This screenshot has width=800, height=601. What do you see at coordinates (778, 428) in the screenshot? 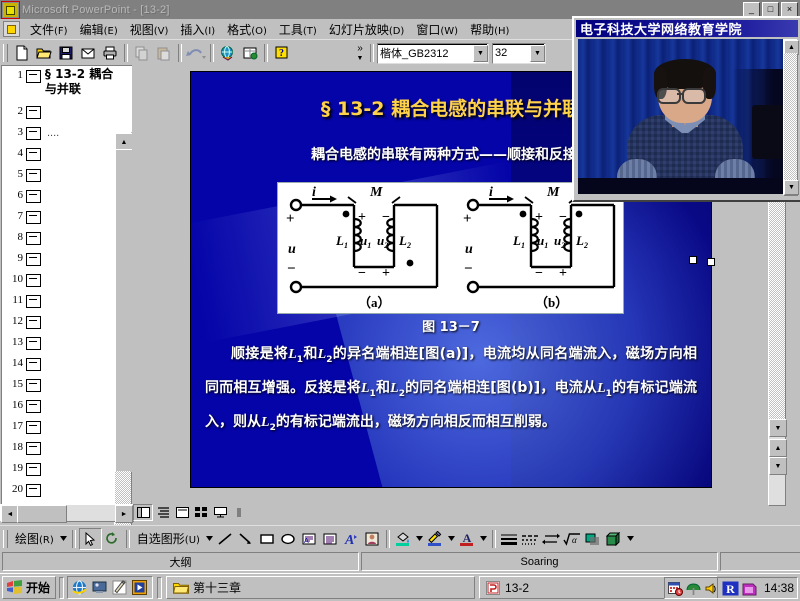
I see `slide-scroll-down-button: ▼` at bounding box center [778, 428].